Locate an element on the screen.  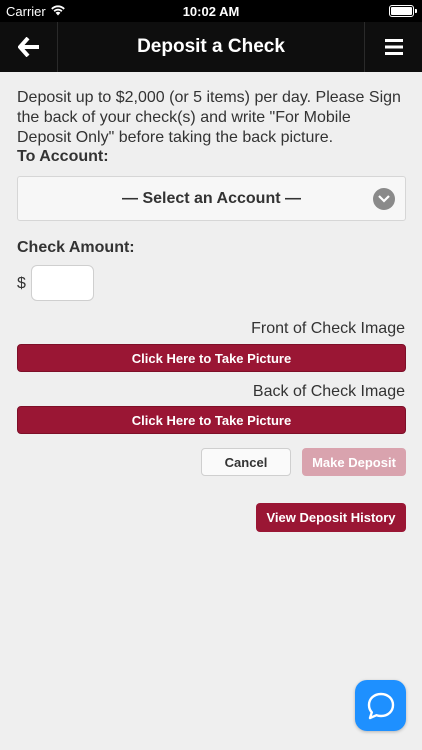
view-deposit-history-button: View Deposit History is located at coordinates (331, 517).